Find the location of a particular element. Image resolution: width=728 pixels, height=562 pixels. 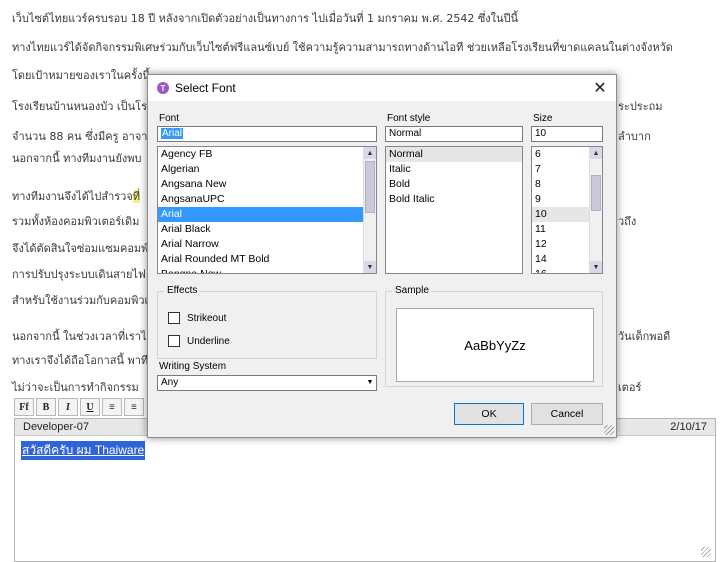

underline-button: U is located at coordinates (90, 407).